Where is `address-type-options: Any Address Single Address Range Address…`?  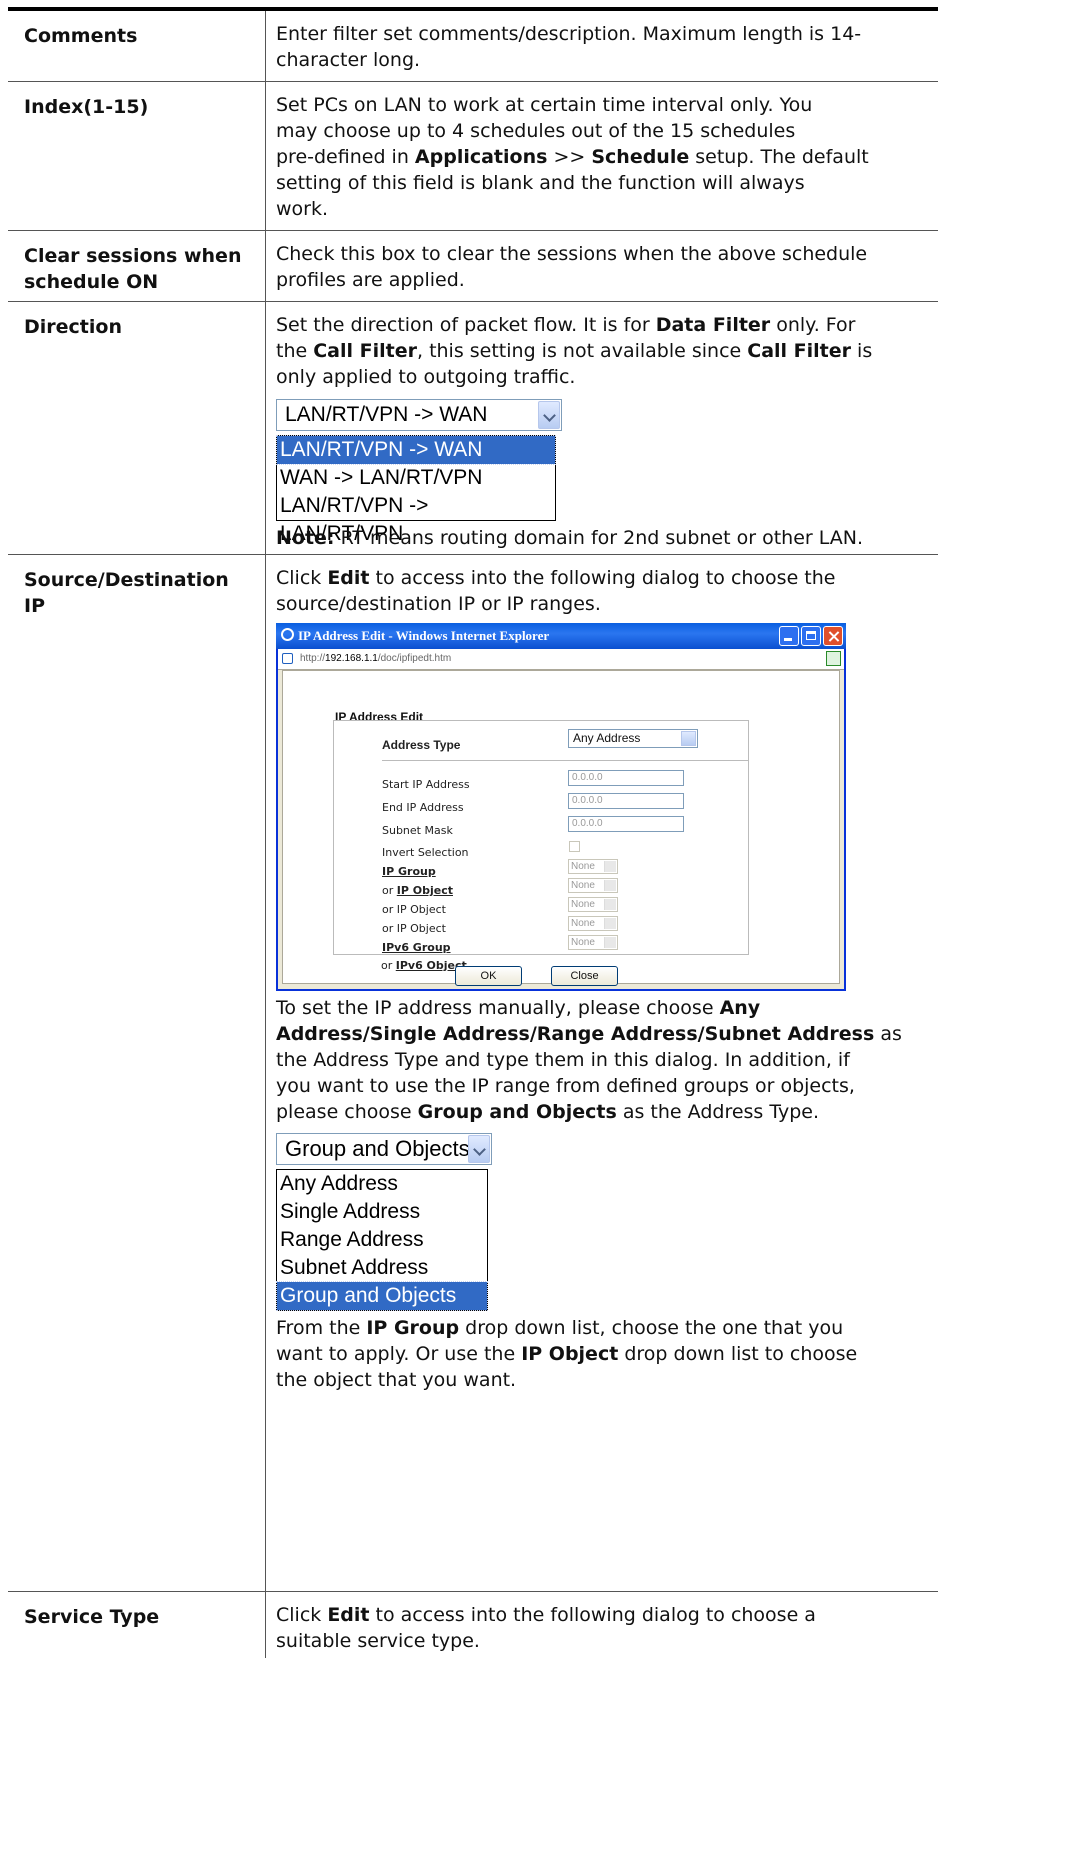
address-type-options: Any Address Single Address Range Address… is located at coordinates (382, 1240).